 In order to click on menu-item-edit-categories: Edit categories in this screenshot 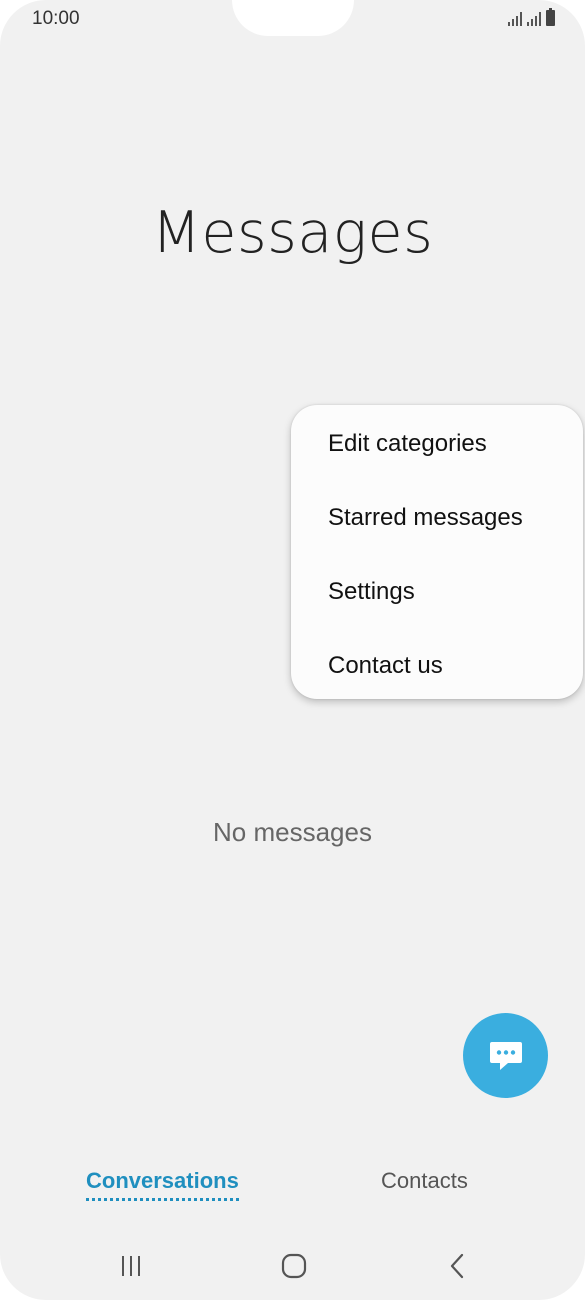, I will do `click(407, 444)`.